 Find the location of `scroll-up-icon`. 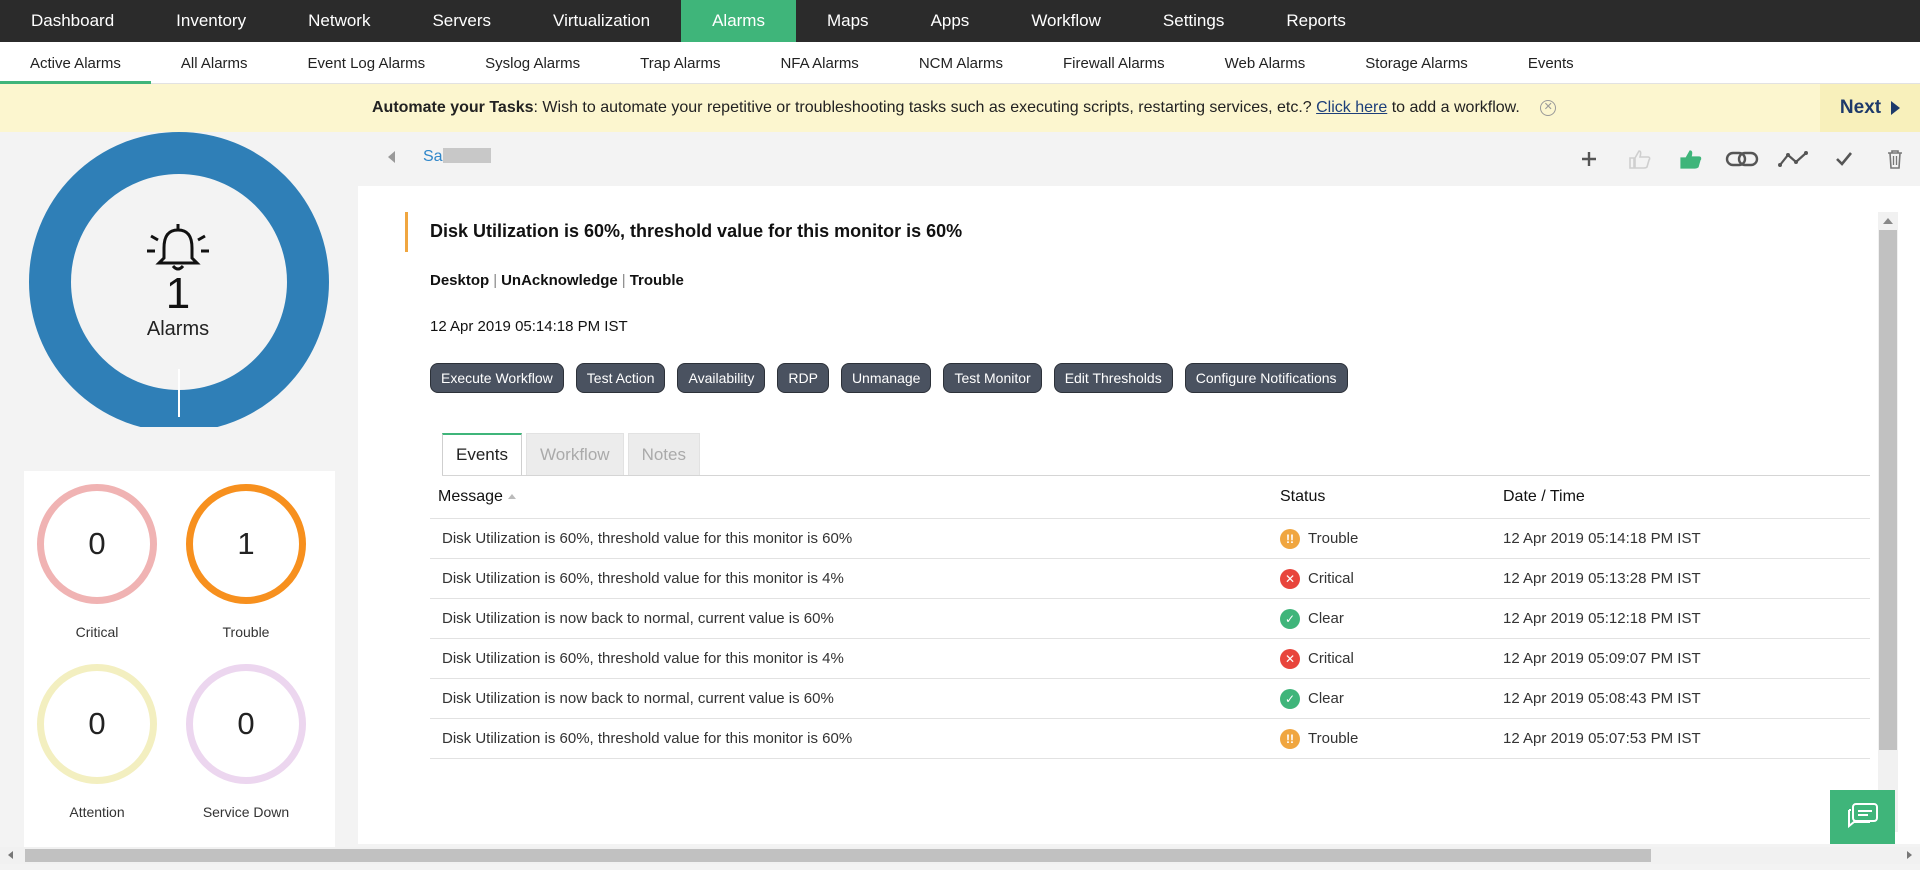

scroll-up-icon is located at coordinates (1888, 221).